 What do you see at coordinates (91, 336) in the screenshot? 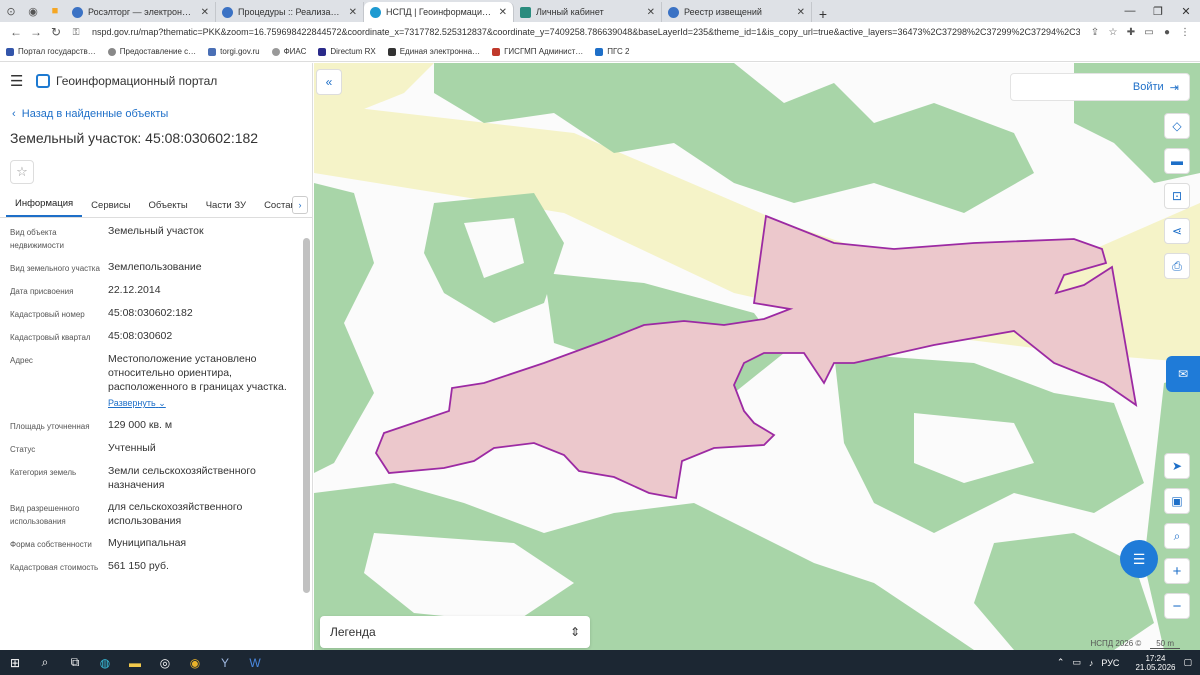
I see `property-row: Кадастровый квартал 45:08:030602` at bounding box center [91, 336].